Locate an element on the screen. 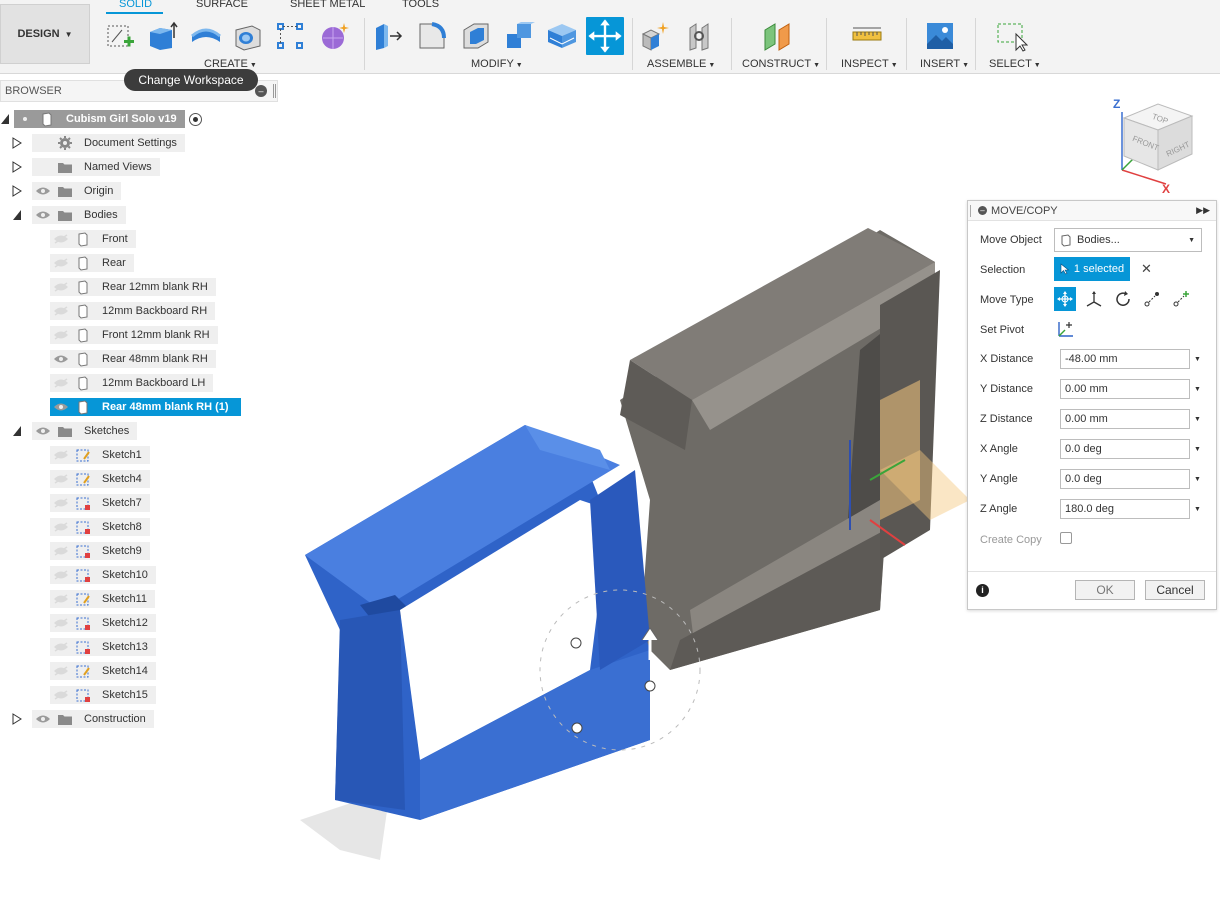  tree-item: Sketch13 is located at coordinates (103, 647).